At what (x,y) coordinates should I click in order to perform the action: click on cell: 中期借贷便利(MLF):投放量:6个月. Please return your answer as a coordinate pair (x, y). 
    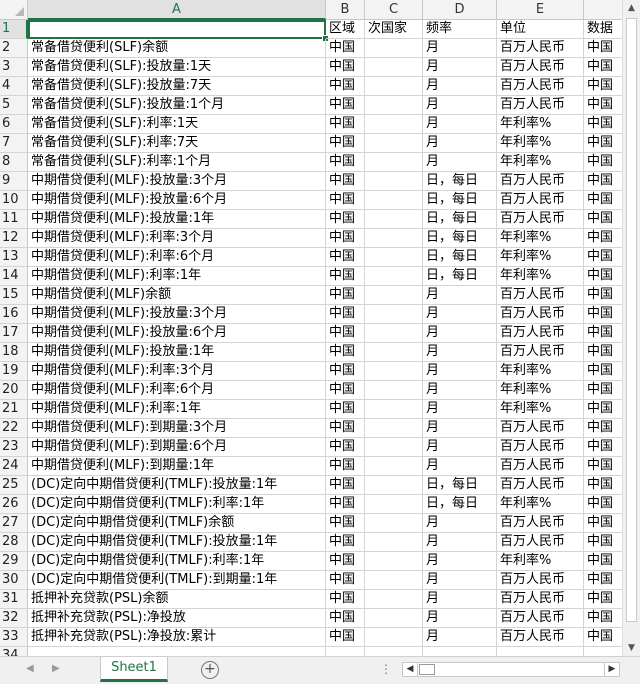
    Looking at the image, I should click on (177, 333).